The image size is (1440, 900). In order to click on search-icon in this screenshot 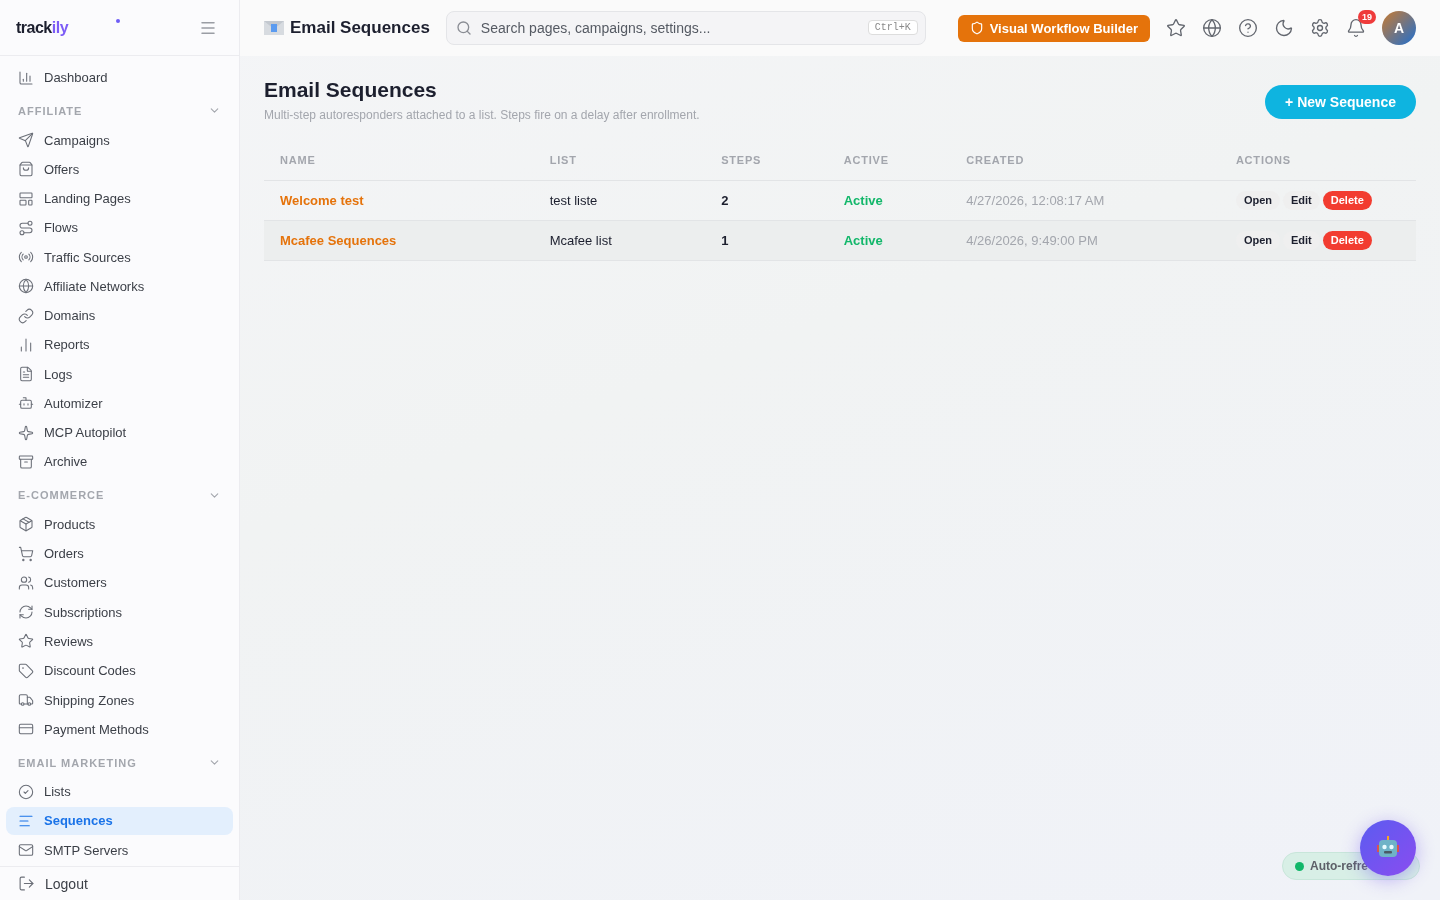, I will do `click(463, 28)`.